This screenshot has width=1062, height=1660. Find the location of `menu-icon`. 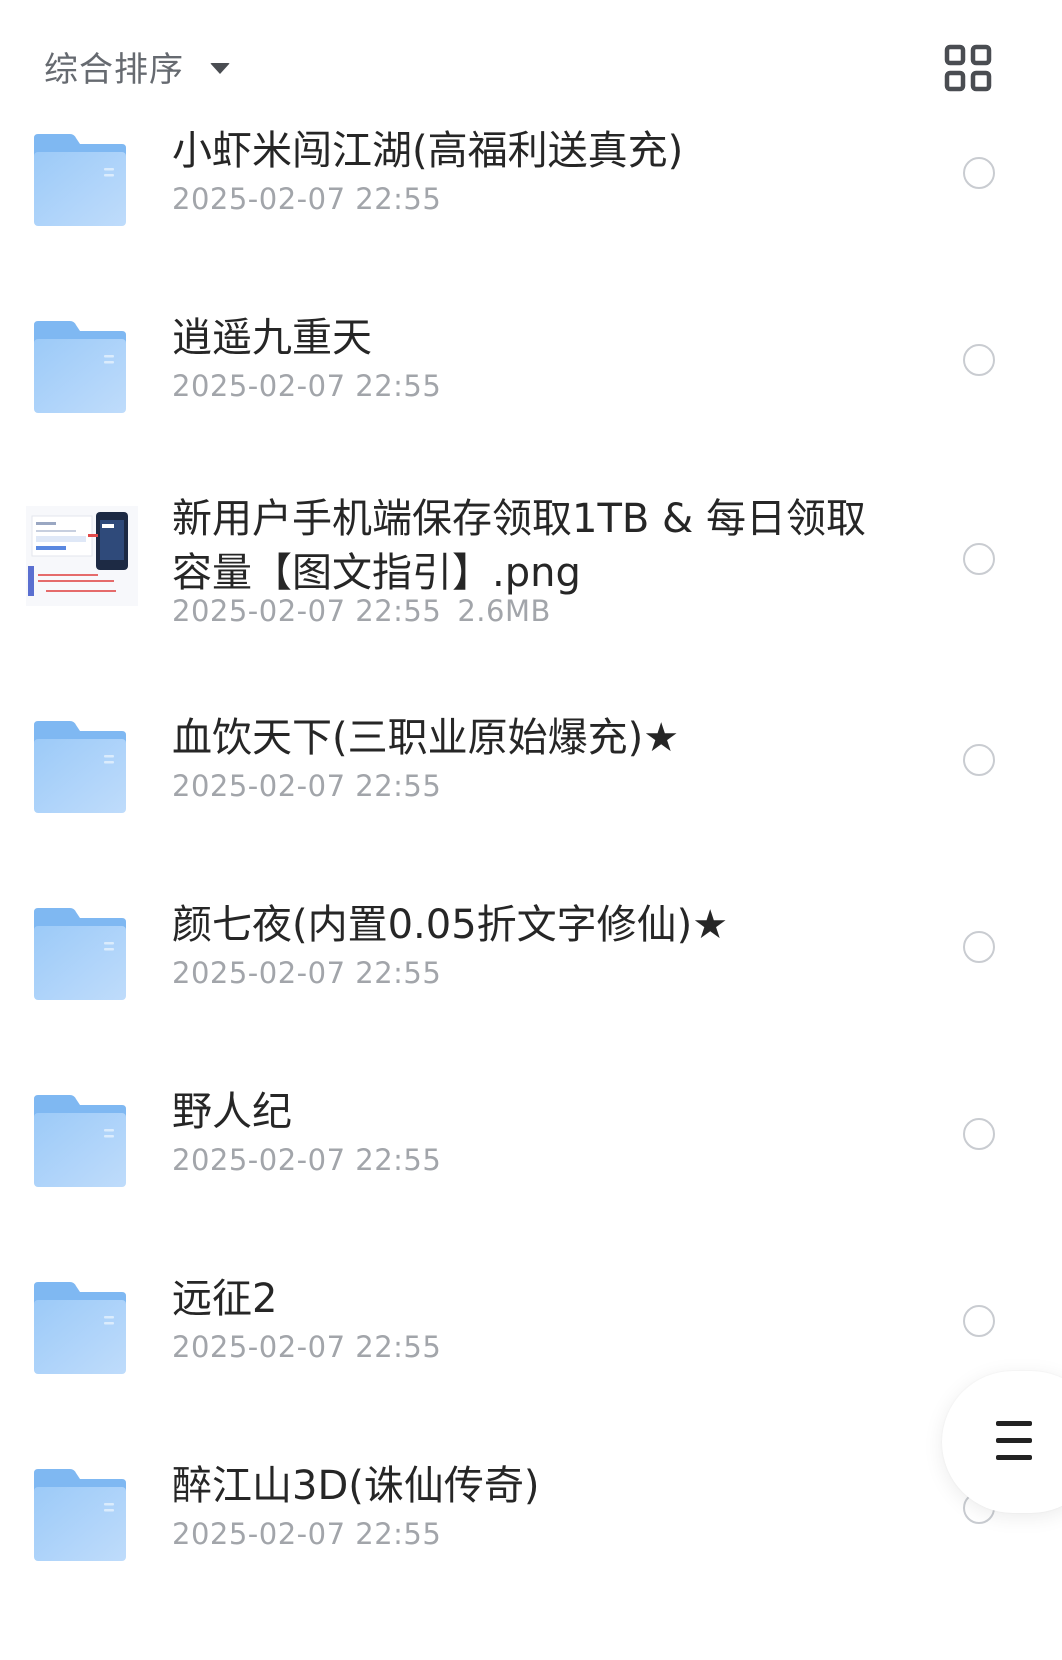

menu-icon is located at coordinates (1014, 1441).